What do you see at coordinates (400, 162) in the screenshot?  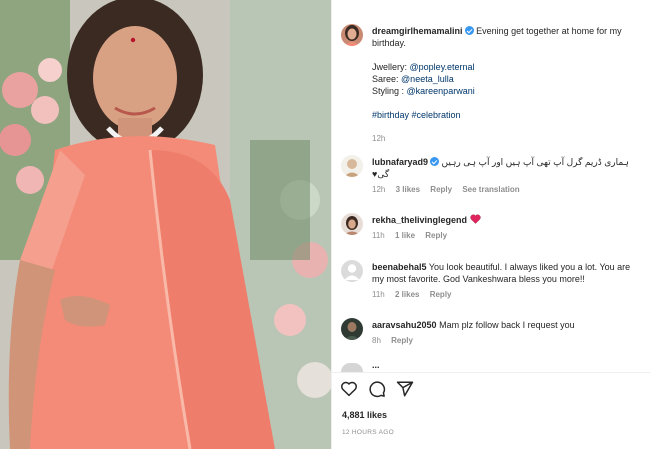 I see `comment-username: lubnafaryad9` at bounding box center [400, 162].